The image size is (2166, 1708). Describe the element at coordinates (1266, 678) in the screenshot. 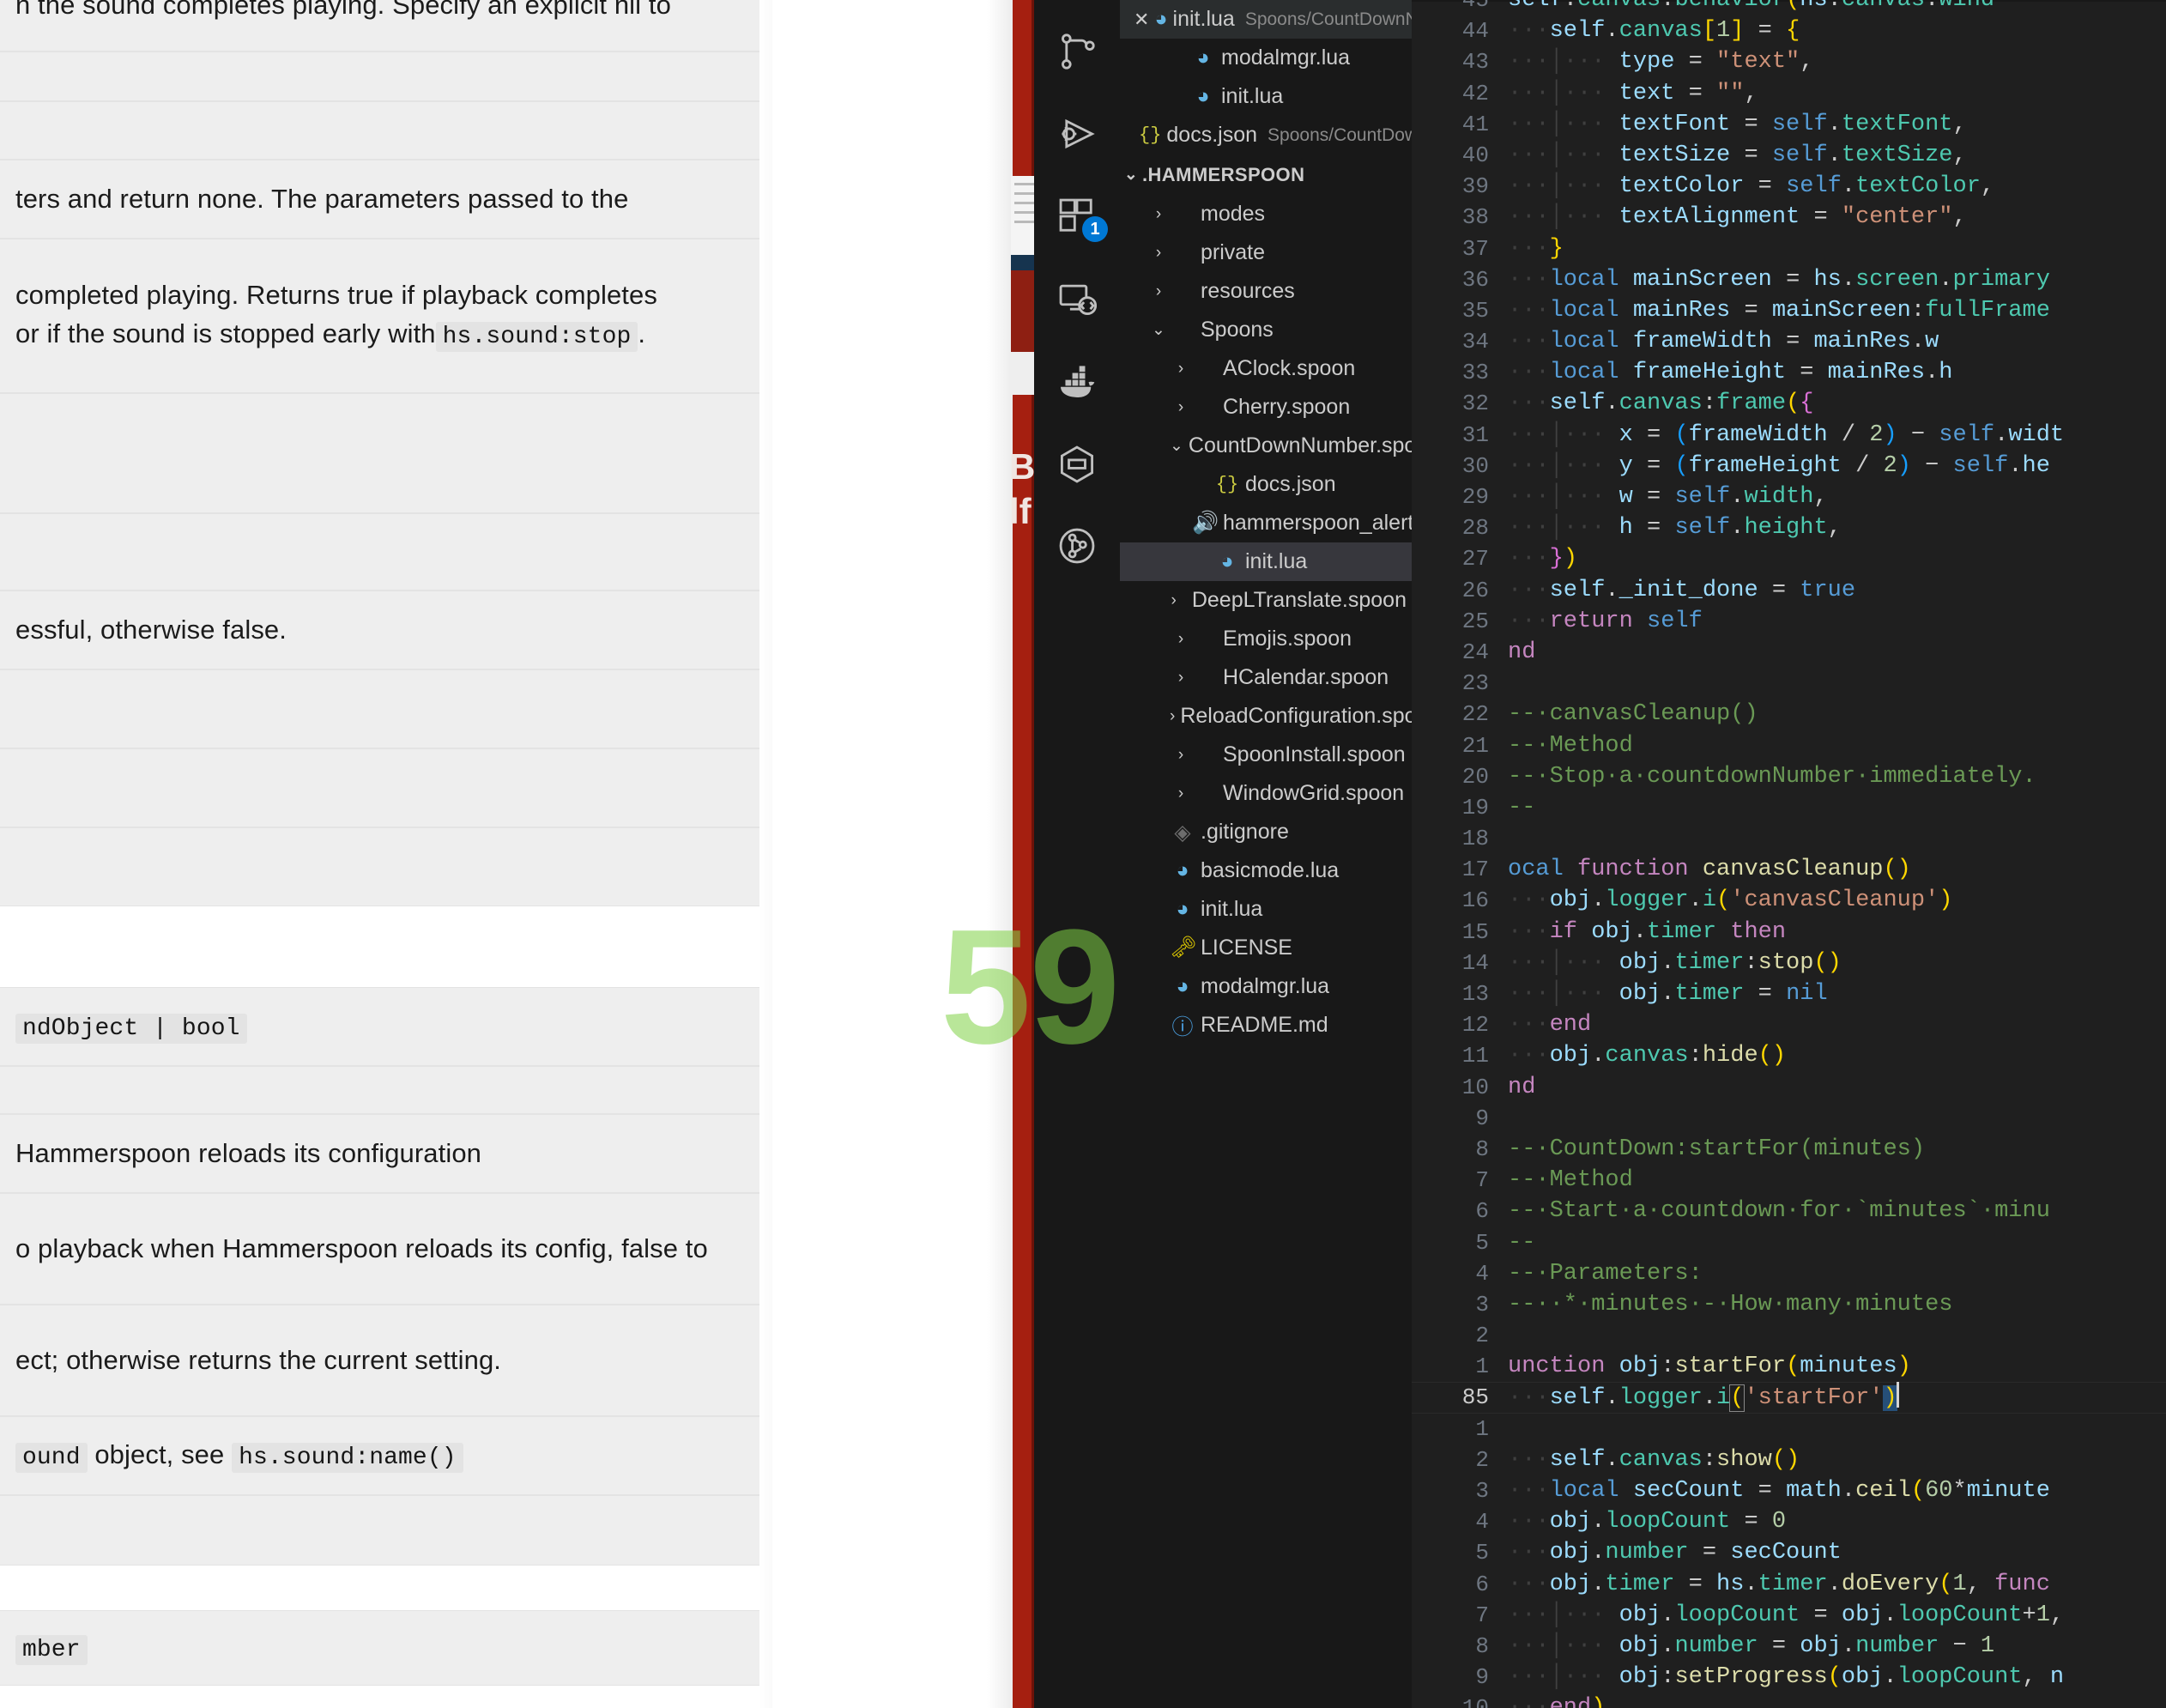

I see `tree-folder-item: › HCalendar.spoon` at that location.